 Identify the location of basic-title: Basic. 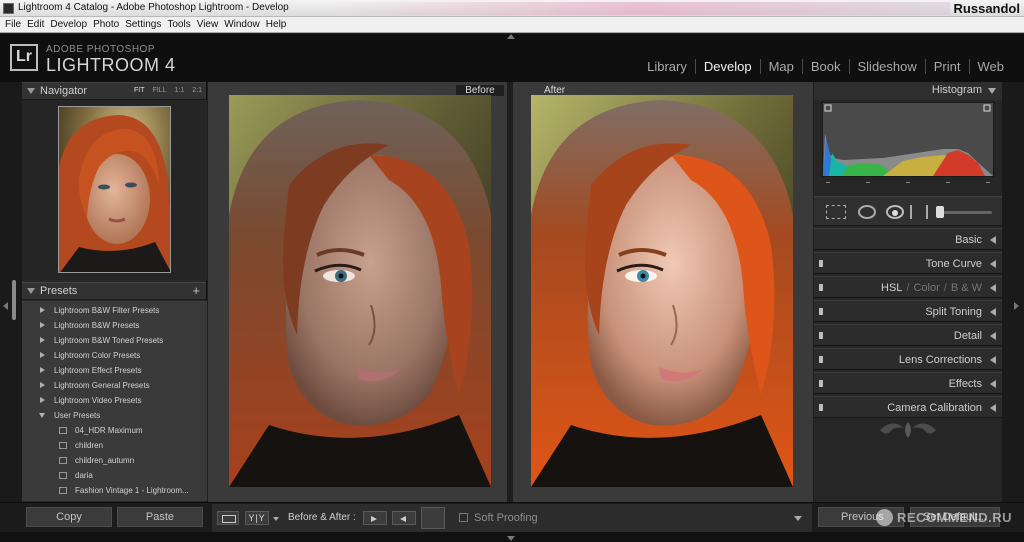
(968, 240).